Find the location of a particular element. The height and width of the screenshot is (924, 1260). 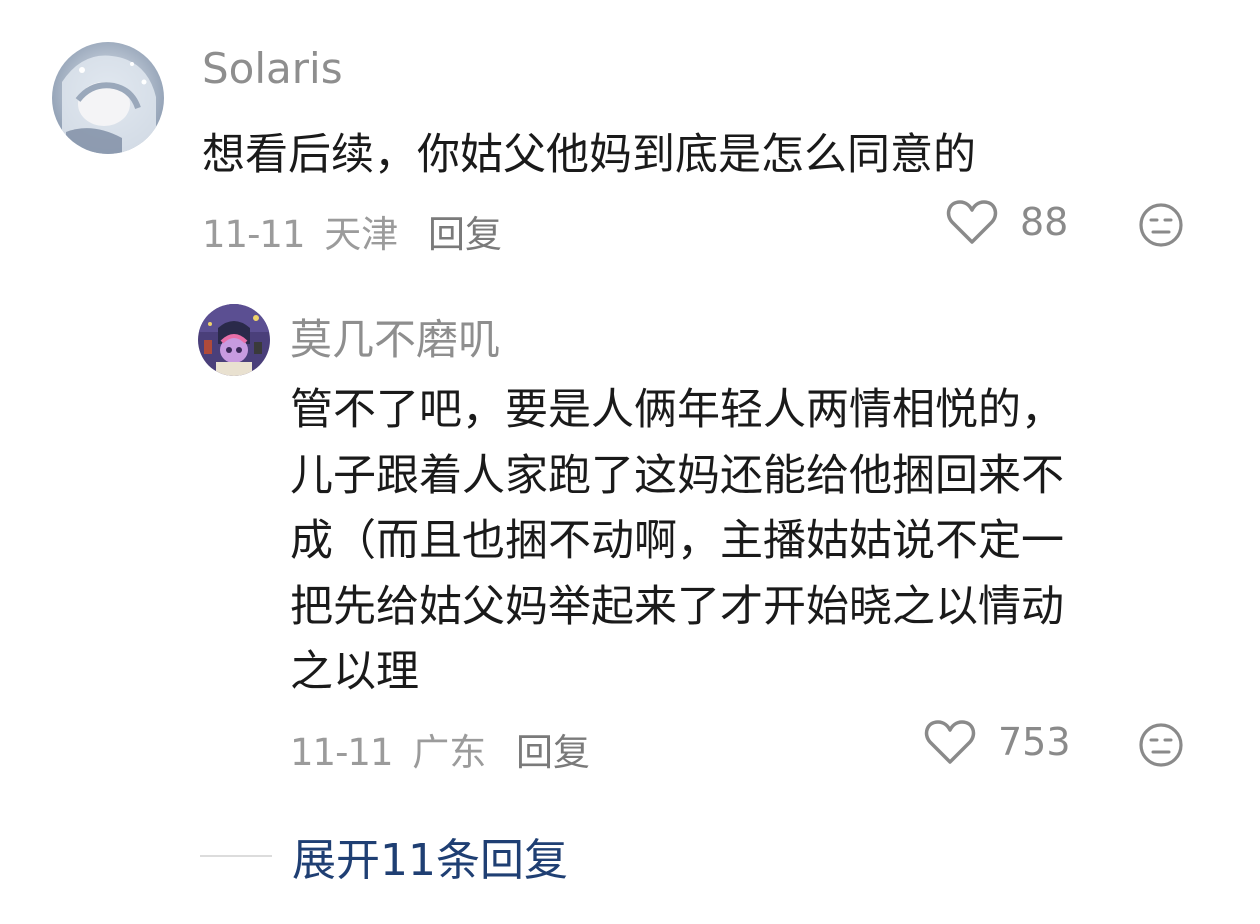

comment-2-text-line: 把先给姑父妈举起来了才开始晓之以情动 is located at coordinates (677, 606).